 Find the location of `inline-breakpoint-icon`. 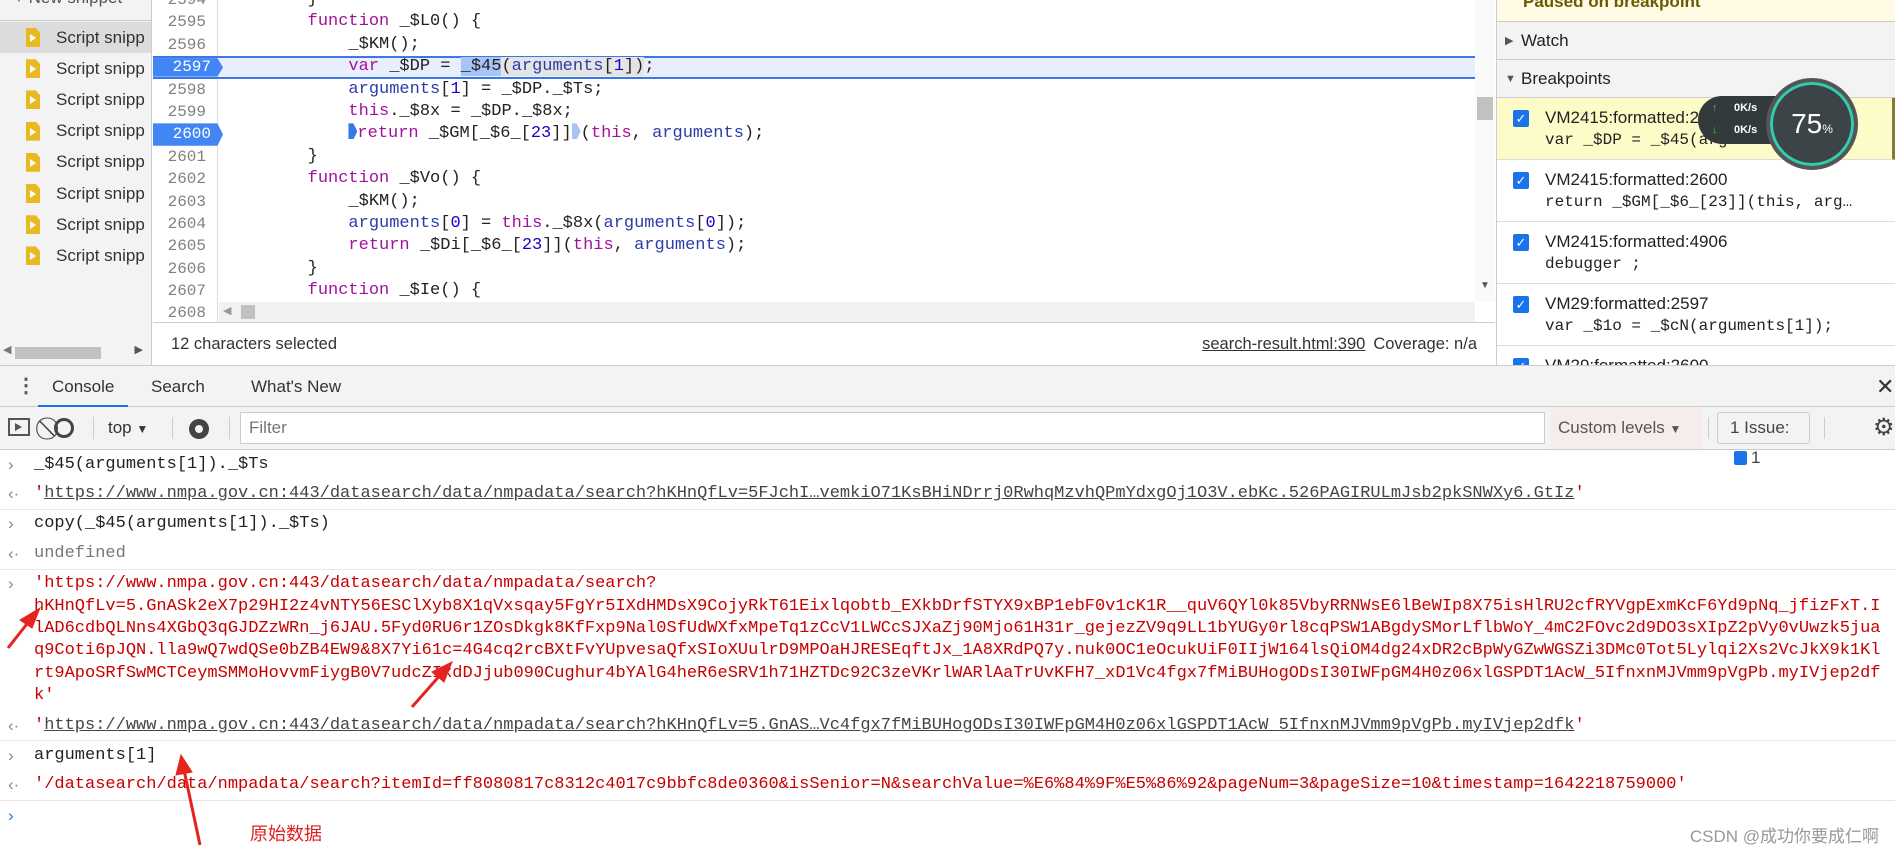

inline-breakpoint-icon is located at coordinates (576, 131).